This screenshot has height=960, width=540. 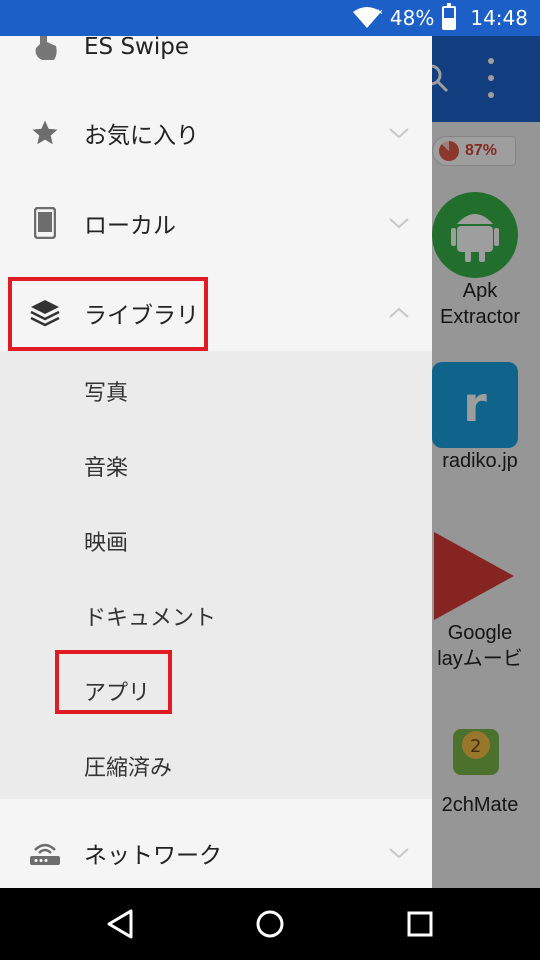 I want to click on drawer-item-local: ローカル, so click(x=216, y=223).